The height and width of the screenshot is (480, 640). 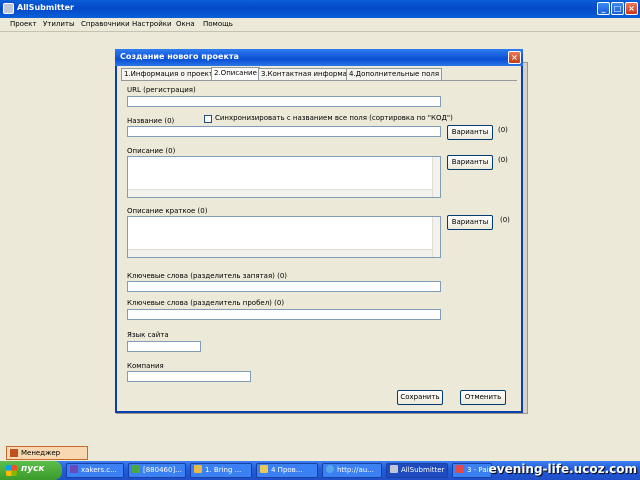 What do you see at coordinates (208, 119) in the screenshot?
I see `sync-checkbox` at bounding box center [208, 119].